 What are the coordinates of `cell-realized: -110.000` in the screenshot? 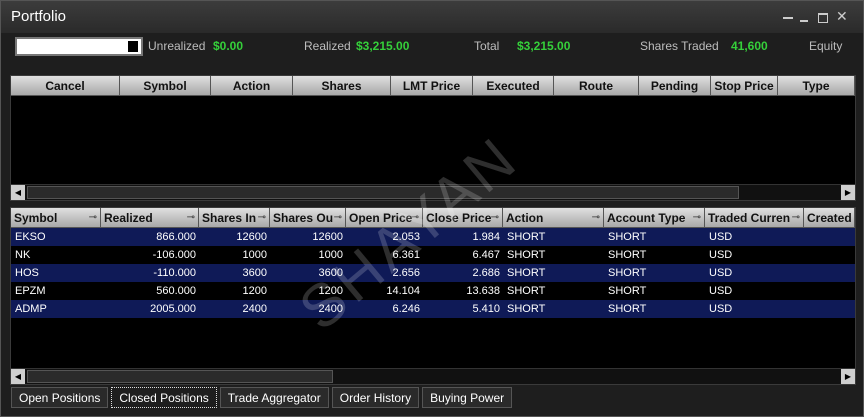 It's located at (174, 273).